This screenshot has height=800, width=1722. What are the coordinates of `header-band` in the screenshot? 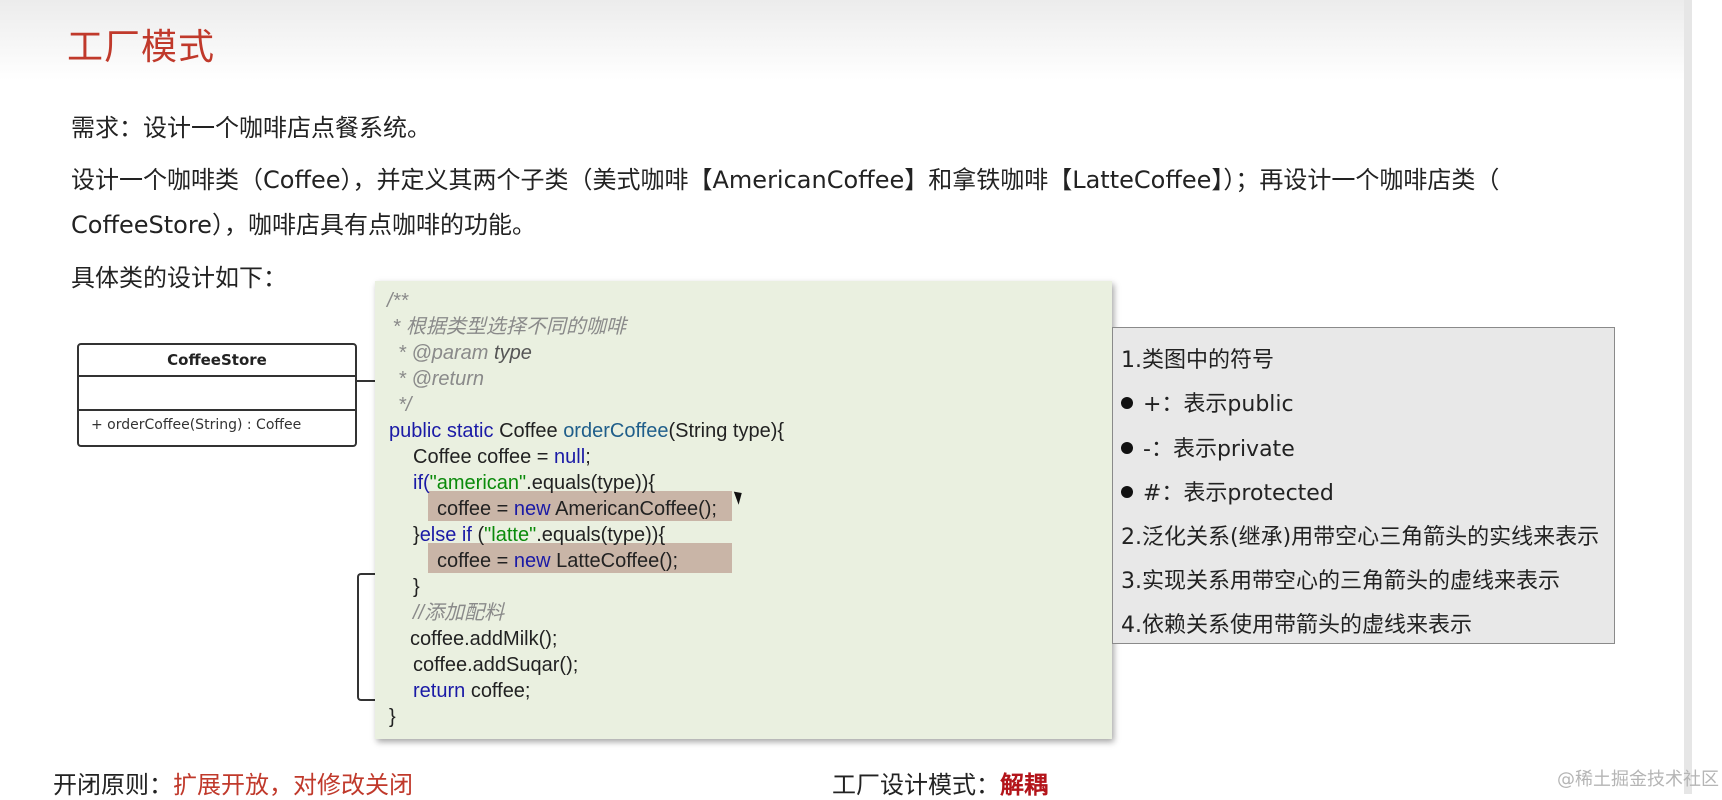 It's located at (842, 40).